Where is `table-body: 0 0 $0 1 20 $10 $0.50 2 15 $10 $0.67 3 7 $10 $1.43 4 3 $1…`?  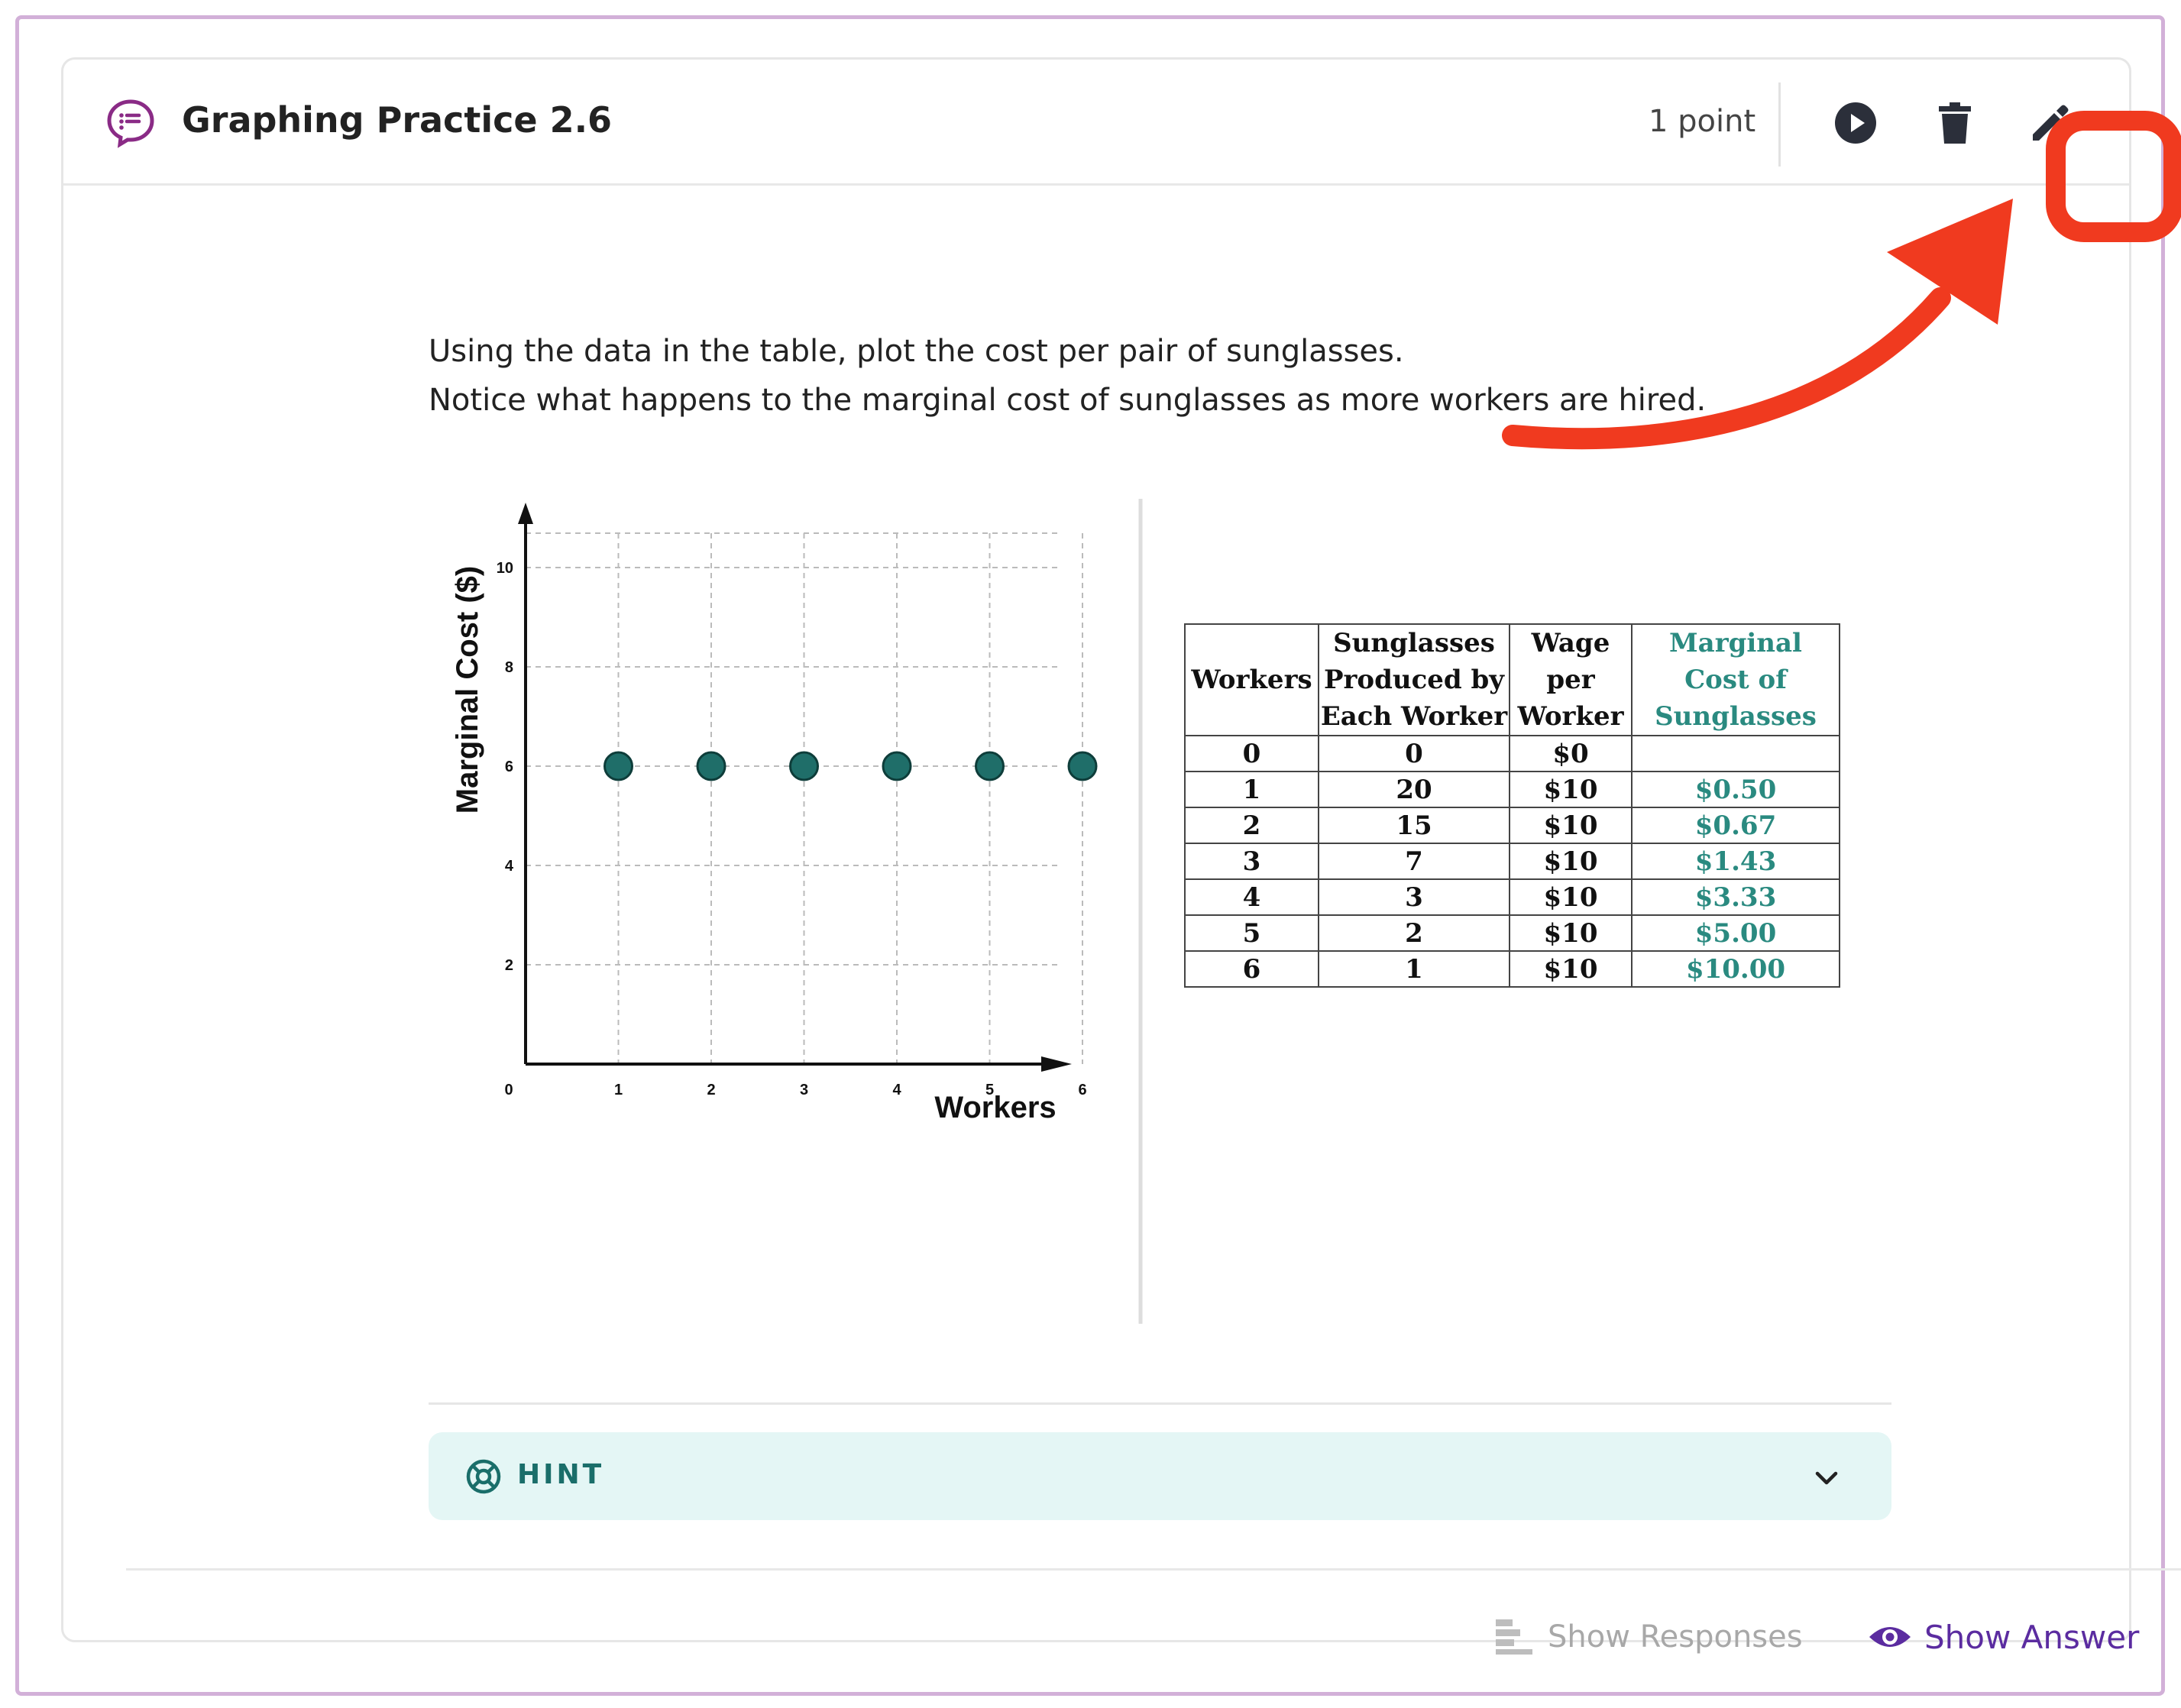 table-body: 0 0 $0 1 20 $10 $0.50 2 15 $10 $0.67 3 7 $10 $1.43 4 3 $1… is located at coordinates (1512, 861).